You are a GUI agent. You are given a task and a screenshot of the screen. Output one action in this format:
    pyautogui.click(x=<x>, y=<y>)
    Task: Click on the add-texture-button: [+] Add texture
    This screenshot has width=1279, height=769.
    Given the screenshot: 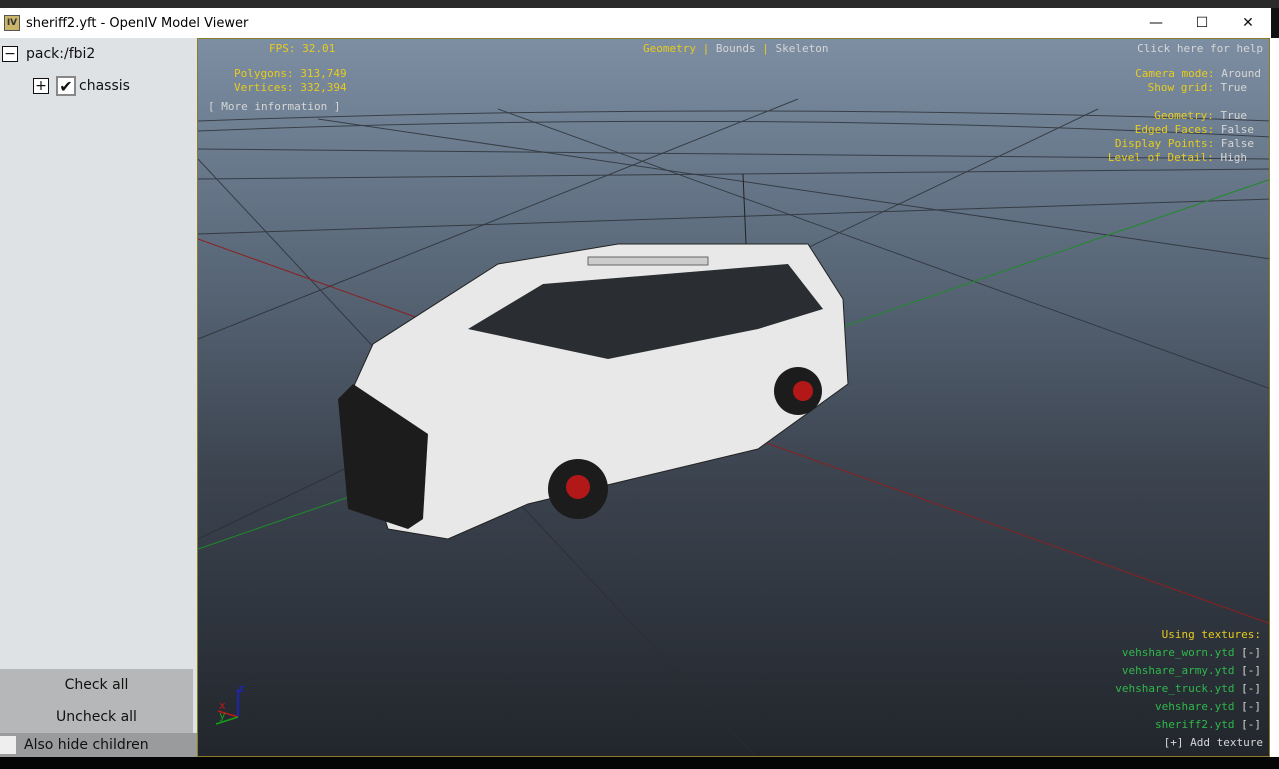 What is the action you would take?
    pyautogui.click(x=1213, y=742)
    